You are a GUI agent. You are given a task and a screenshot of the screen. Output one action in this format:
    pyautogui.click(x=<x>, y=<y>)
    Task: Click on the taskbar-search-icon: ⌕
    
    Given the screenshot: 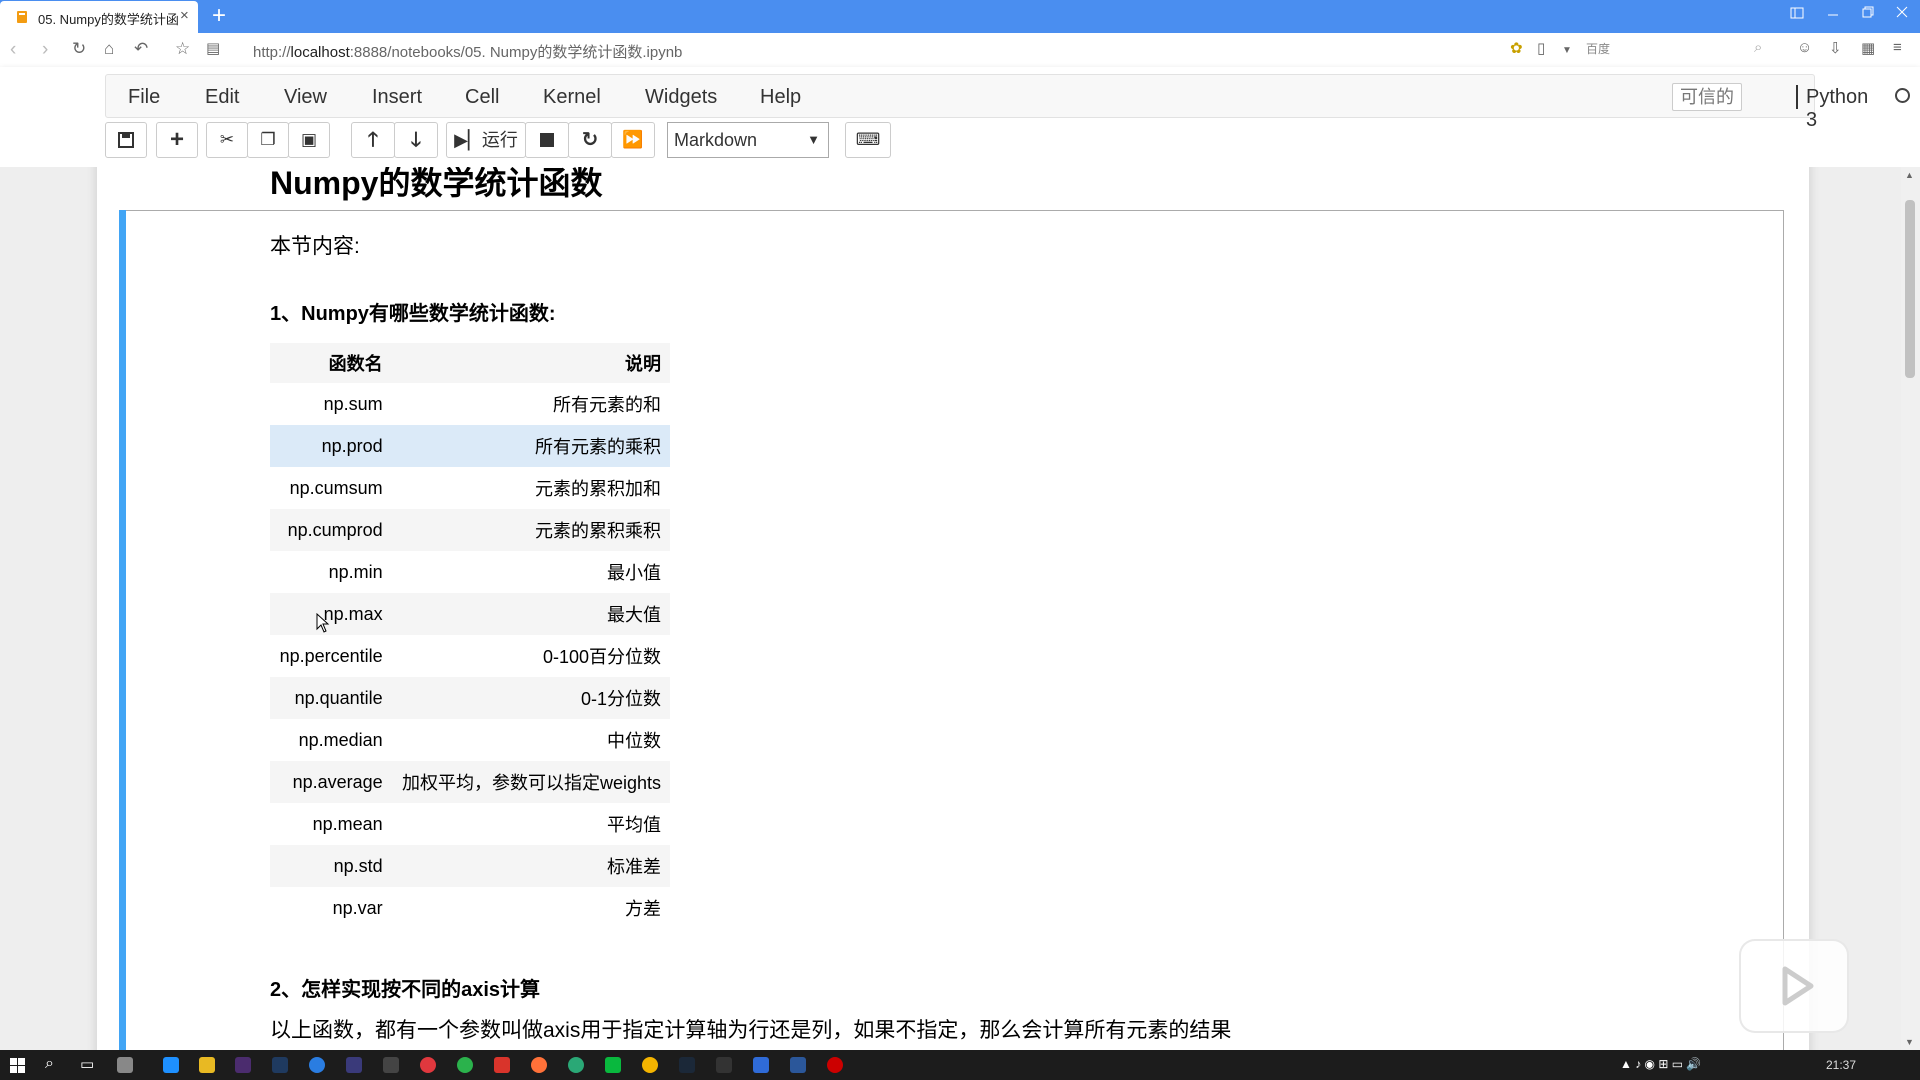 What is the action you would take?
    pyautogui.click(x=49, y=1064)
    